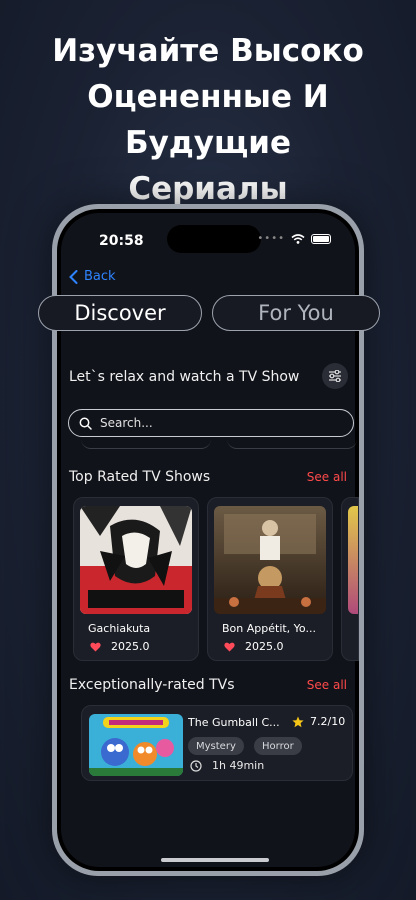 The height and width of the screenshot is (900, 416). Describe the element at coordinates (208, 51) in the screenshot. I see `headline-line-1: Изучайте Высоко` at that location.